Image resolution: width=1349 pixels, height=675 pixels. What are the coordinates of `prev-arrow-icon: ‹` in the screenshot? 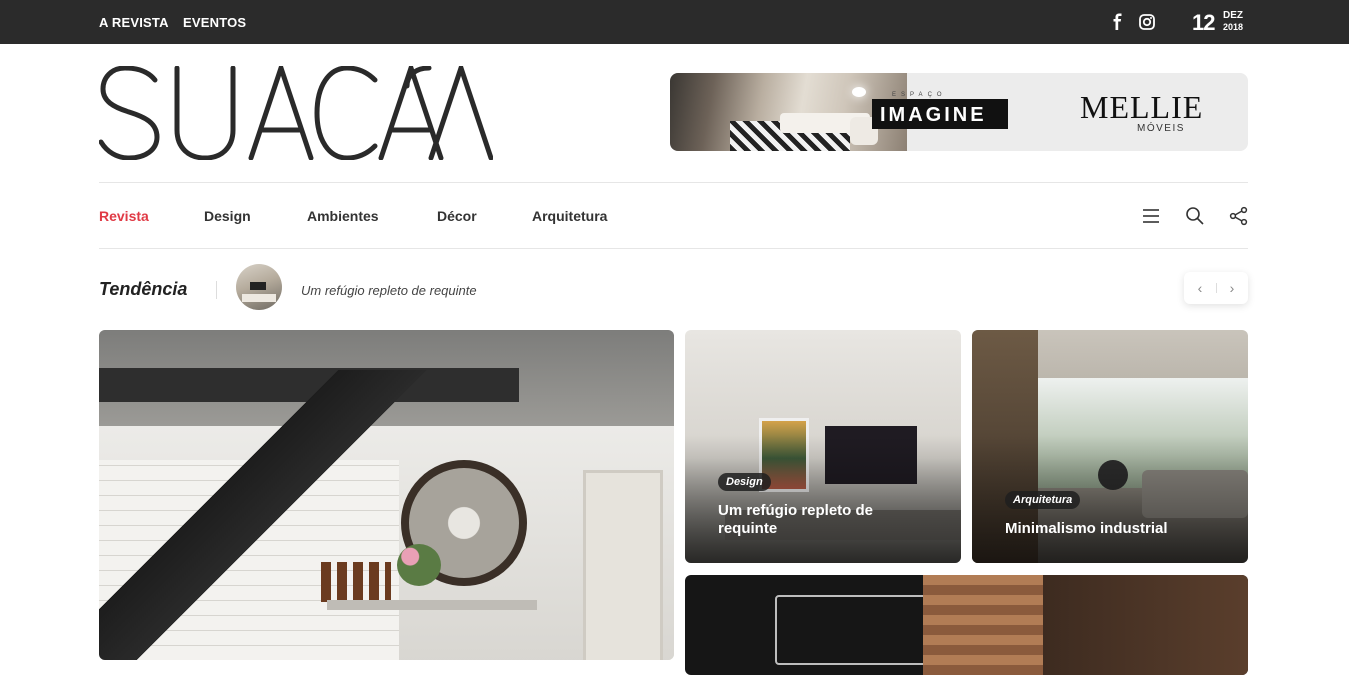 It's located at (1200, 288).